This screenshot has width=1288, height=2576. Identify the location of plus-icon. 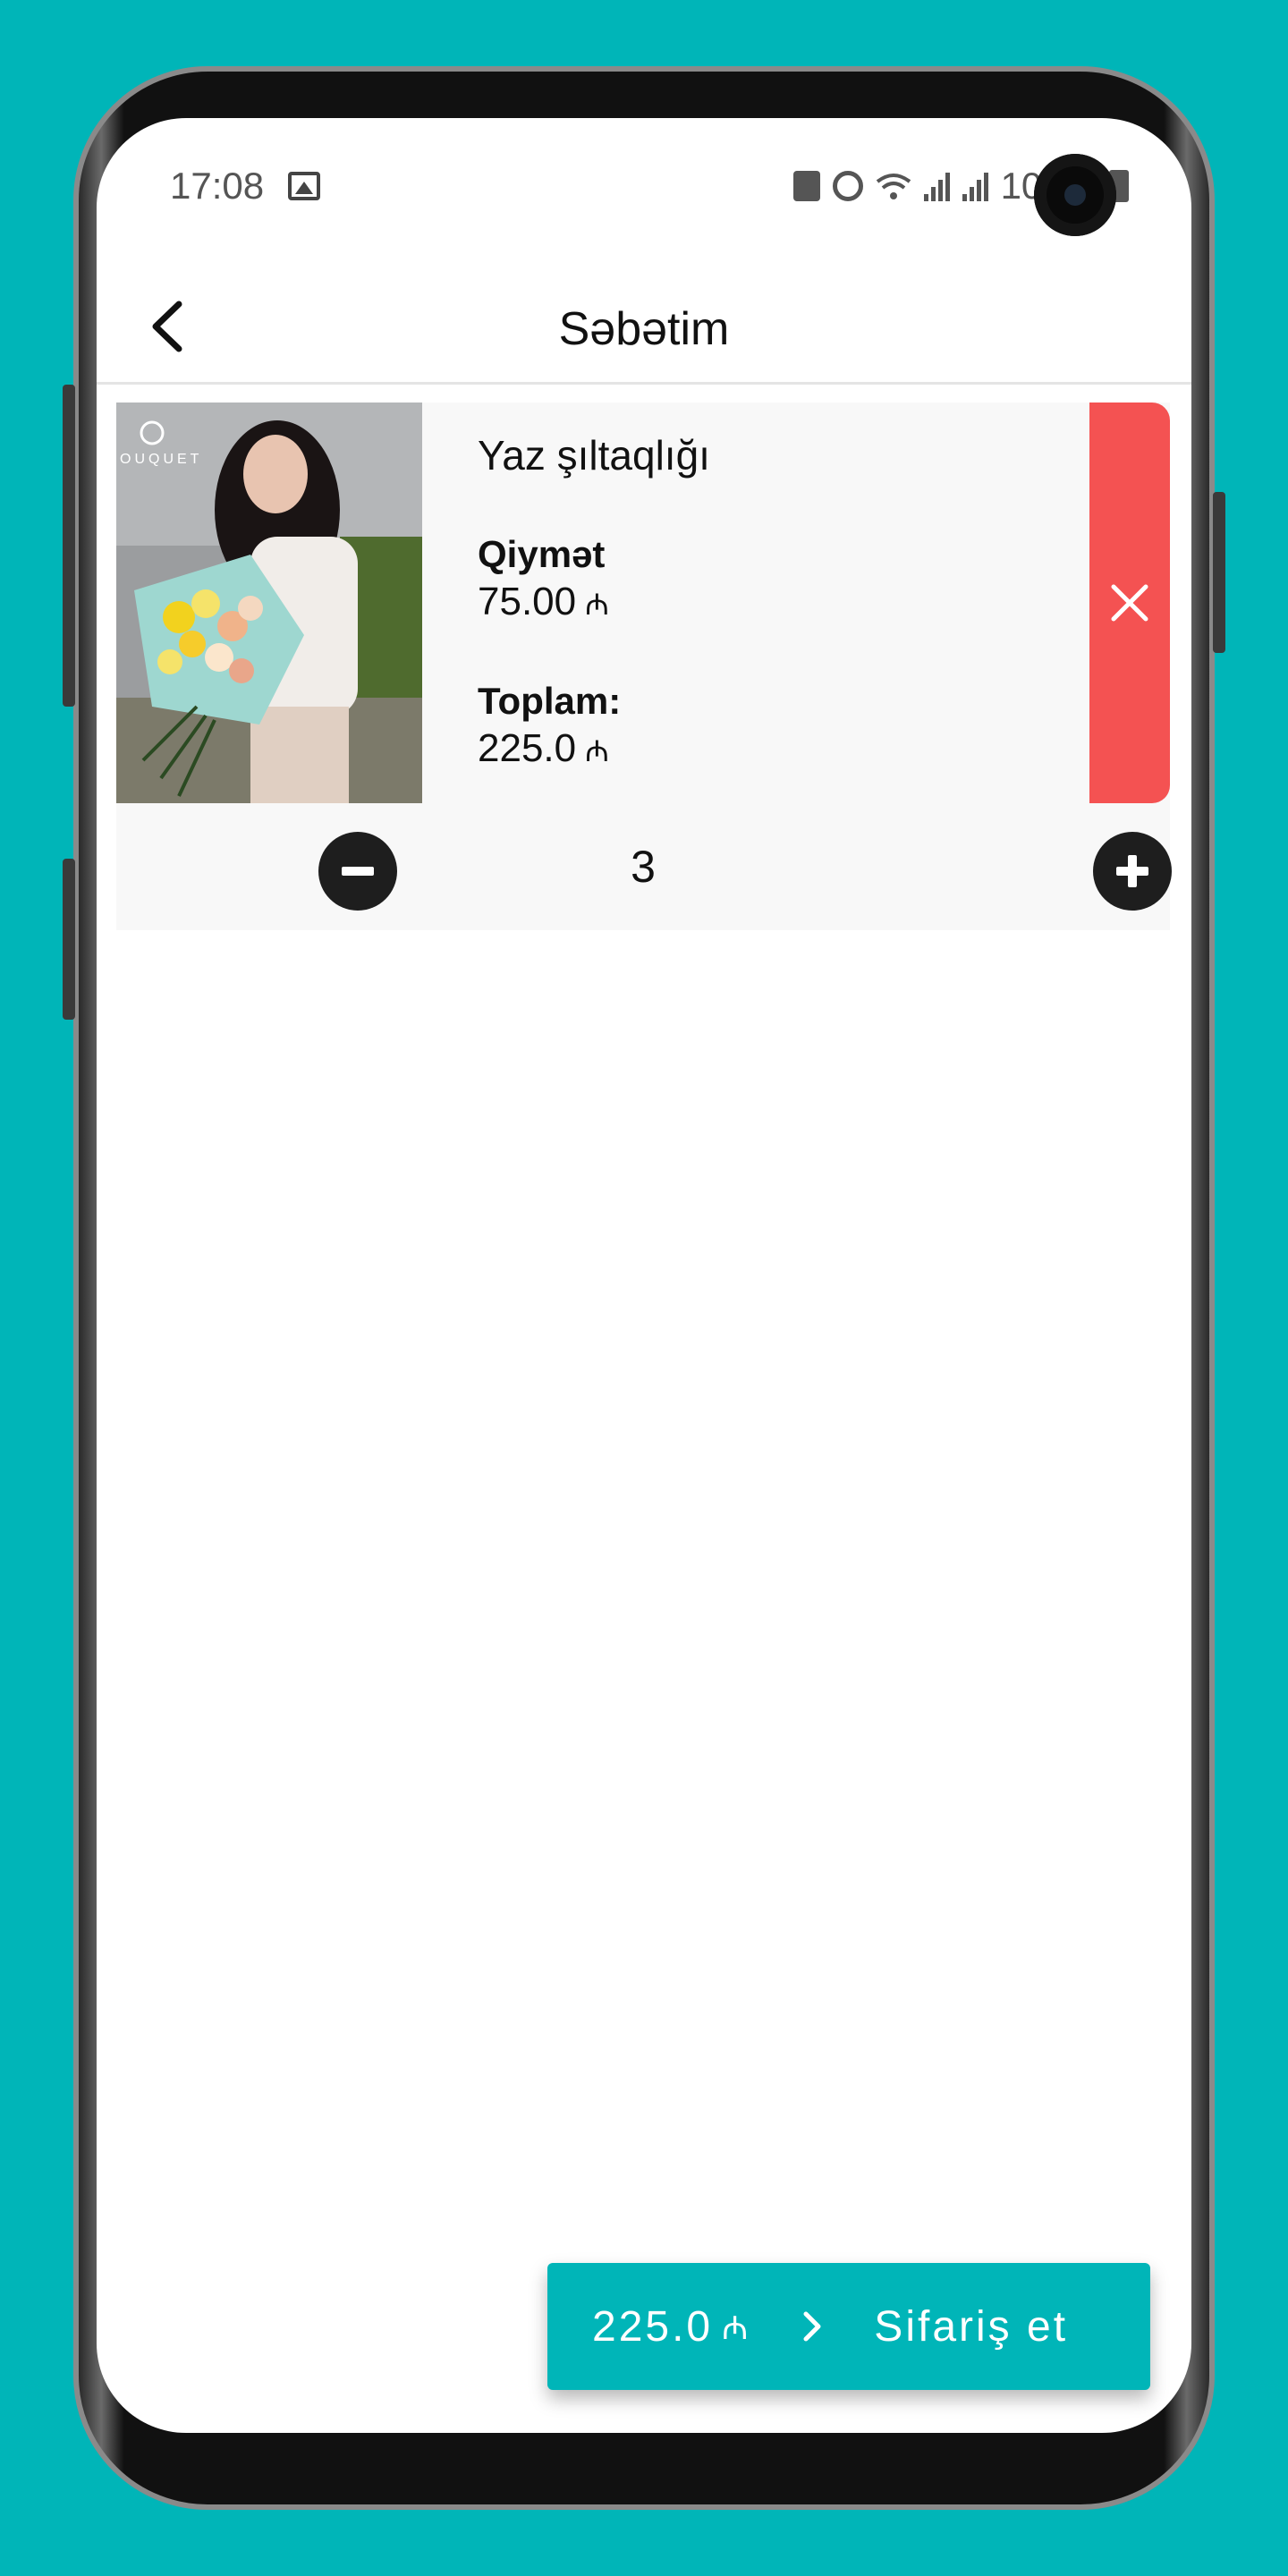
(1132, 871).